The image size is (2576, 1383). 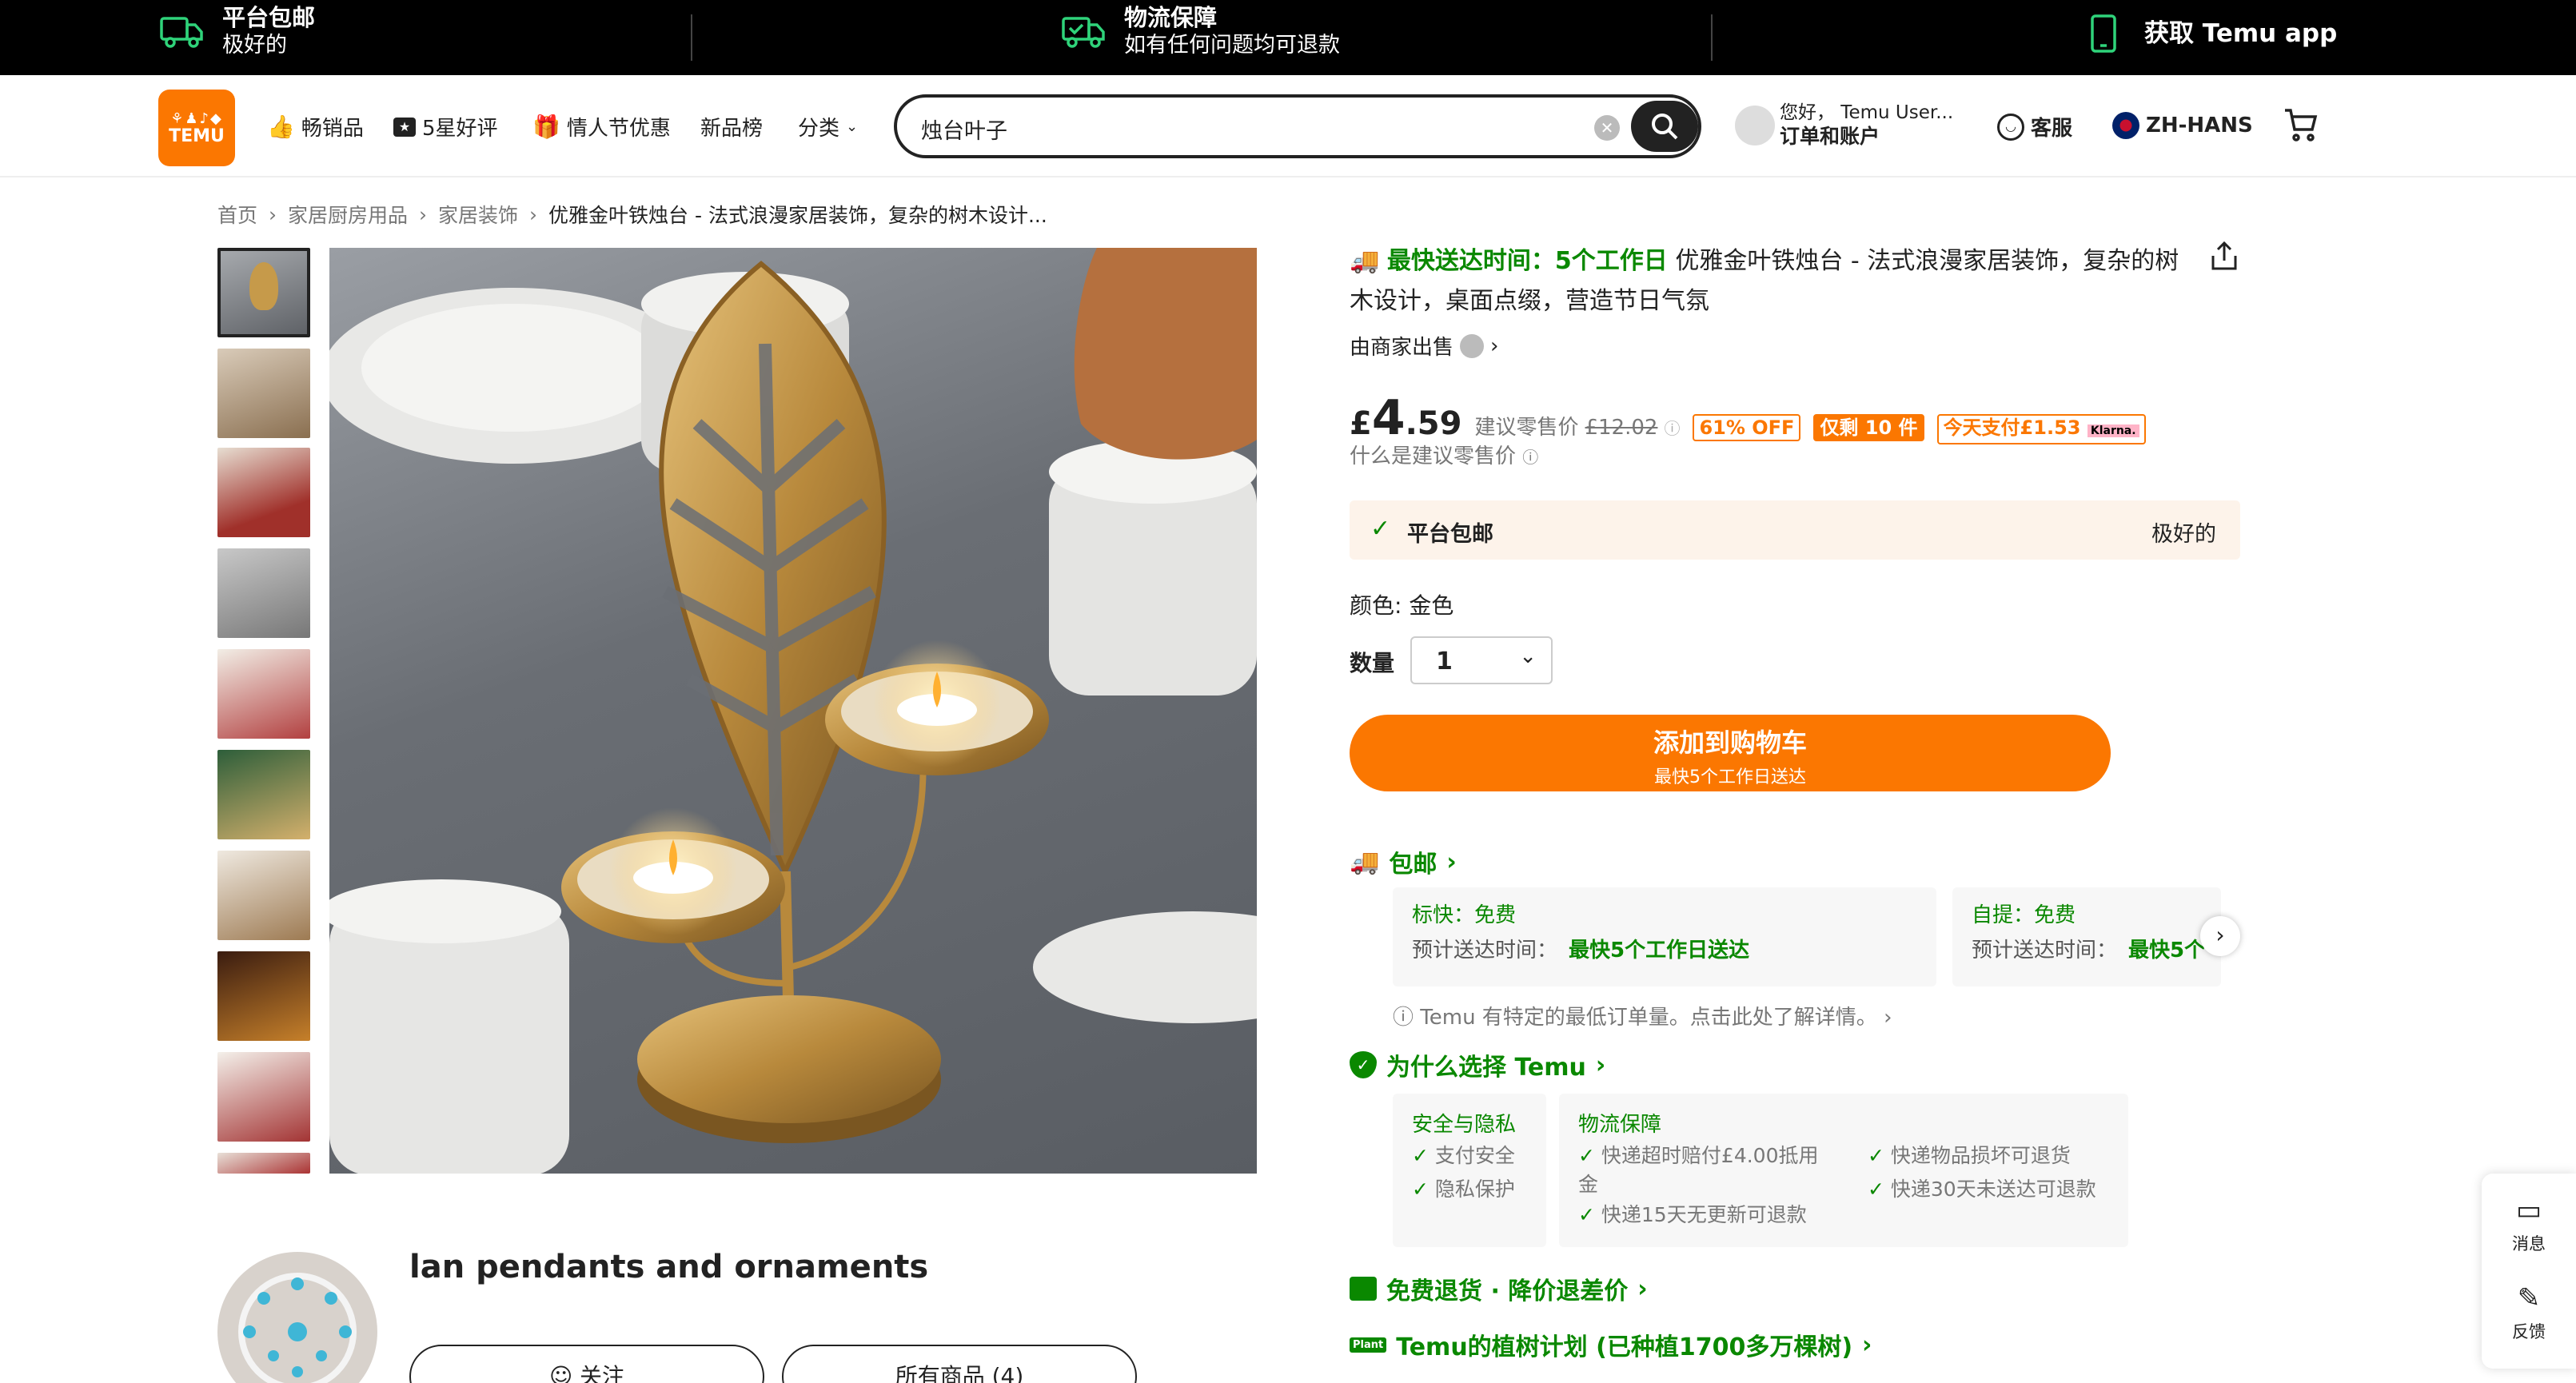 What do you see at coordinates (1469, 1170) in the screenshot?
I see `security-card: 安全与隐私 ✓ 支付安全 ✓ 隐私保护` at bounding box center [1469, 1170].